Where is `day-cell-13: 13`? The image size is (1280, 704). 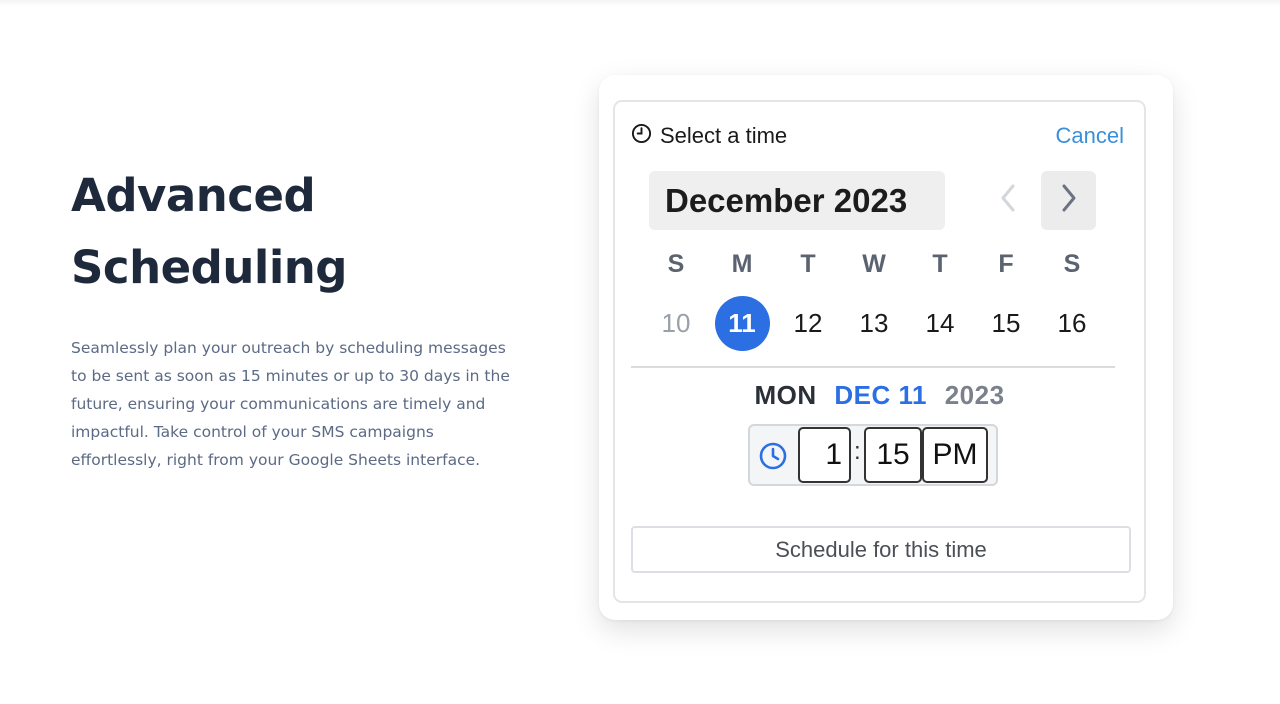 day-cell-13: 13 is located at coordinates (874, 323).